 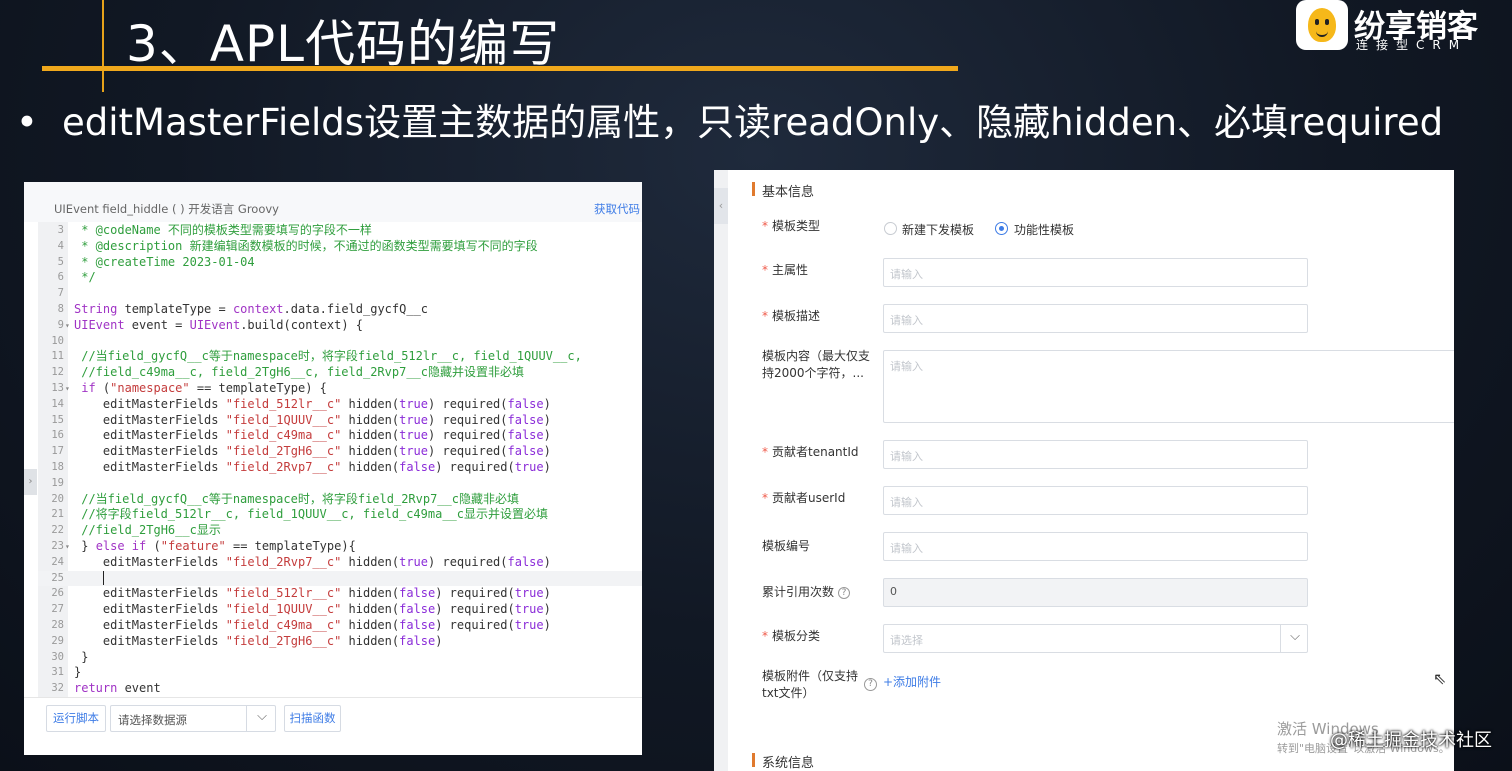 I want to click on radio-new-template-label: 新建下发模板, so click(x=938, y=229).